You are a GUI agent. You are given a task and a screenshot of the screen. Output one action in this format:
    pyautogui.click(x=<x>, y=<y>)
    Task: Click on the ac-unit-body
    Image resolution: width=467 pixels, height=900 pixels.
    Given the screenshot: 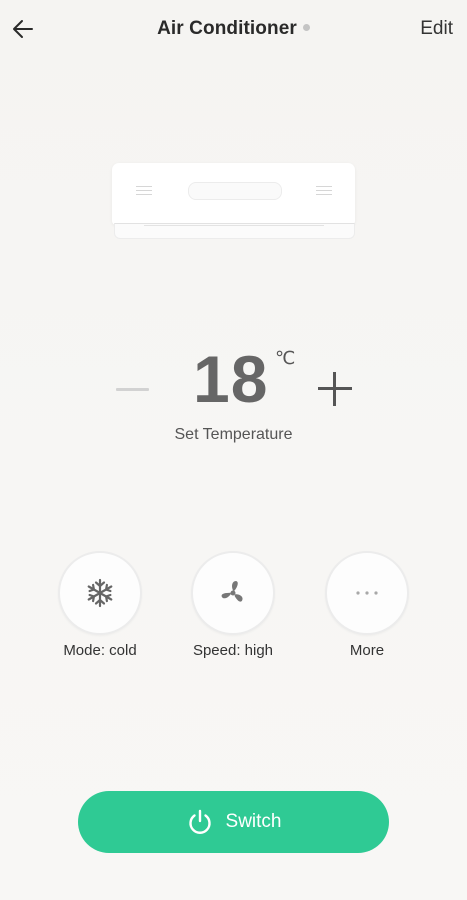 What is the action you would take?
    pyautogui.click(x=233, y=194)
    